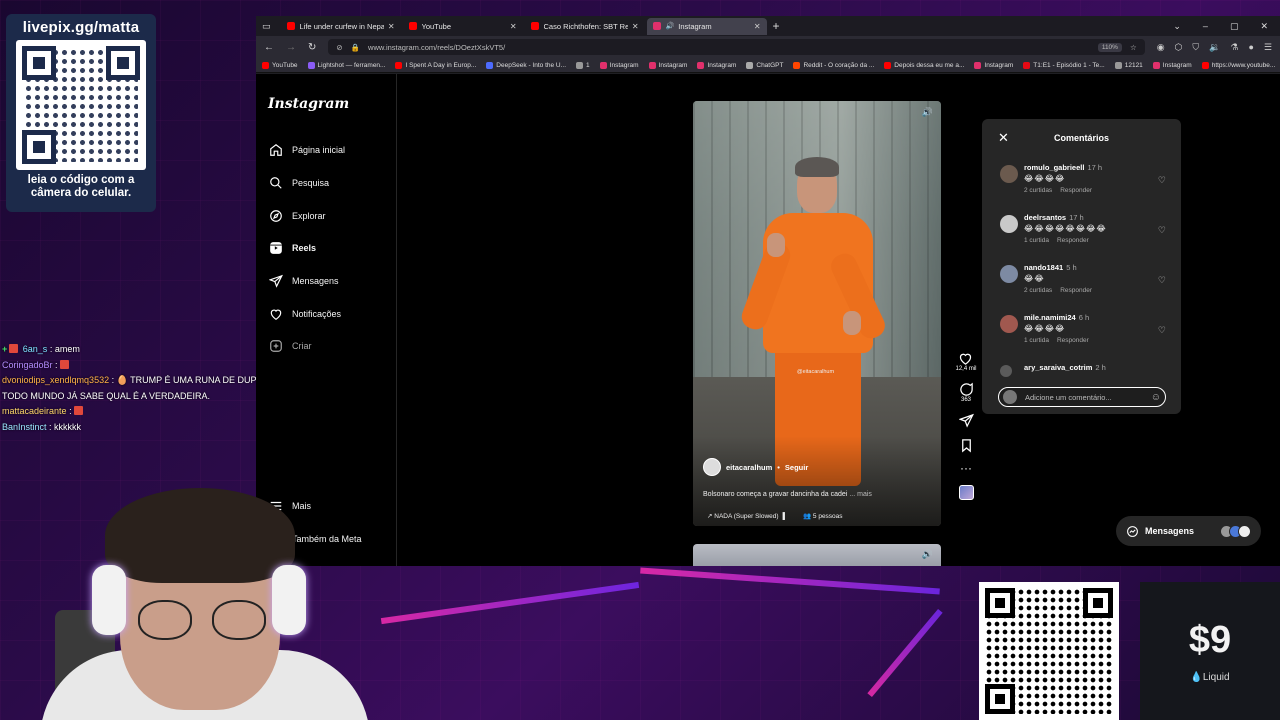  I want to click on comment-username: mile.namimi24, so click(1050, 317).